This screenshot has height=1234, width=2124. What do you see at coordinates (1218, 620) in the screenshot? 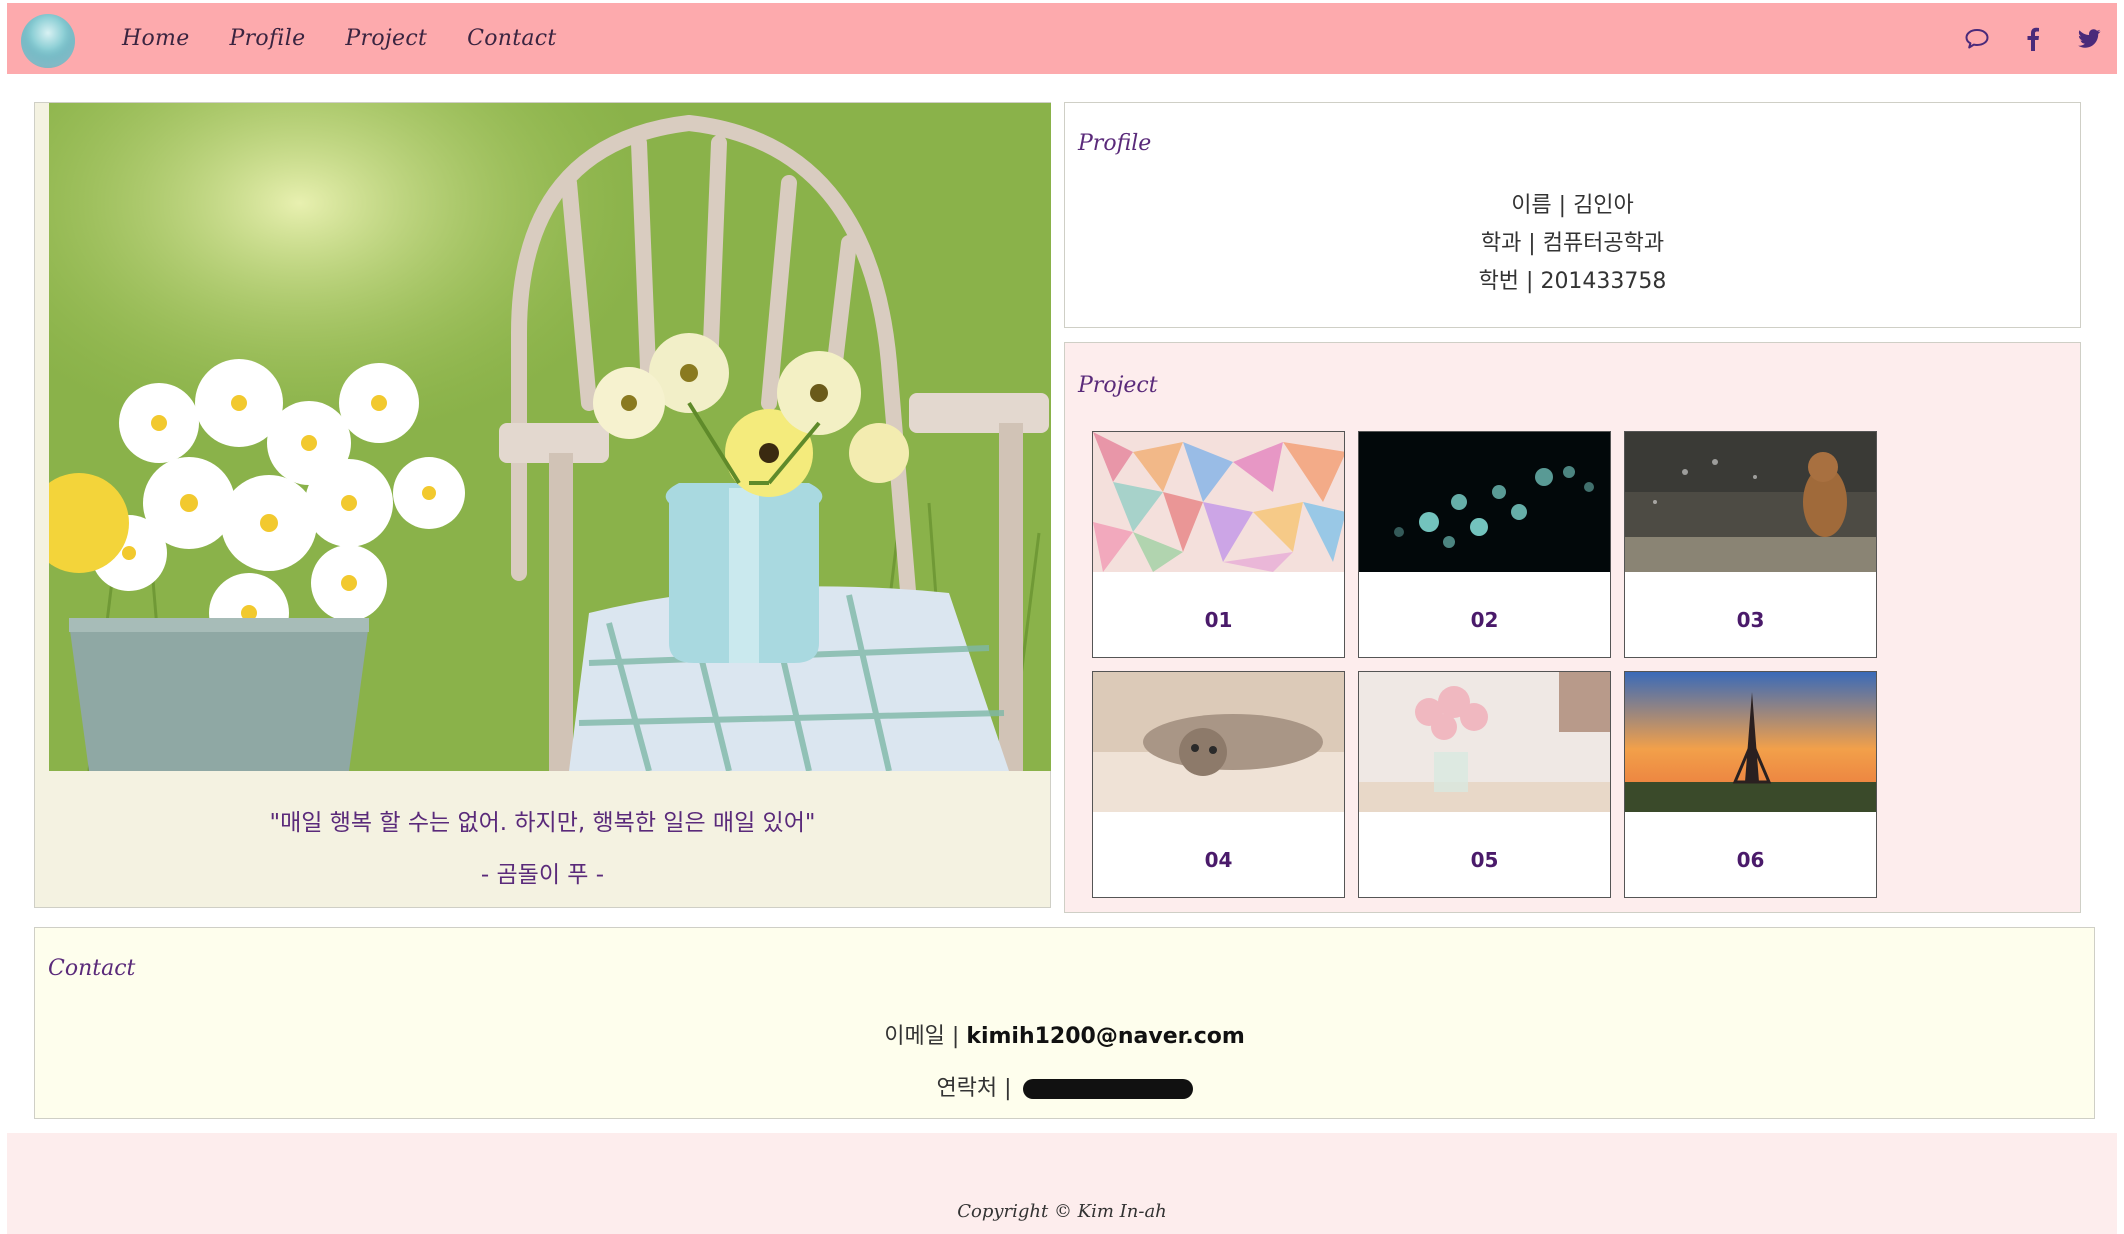
I see `project-label-01: 01` at bounding box center [1218, 620].